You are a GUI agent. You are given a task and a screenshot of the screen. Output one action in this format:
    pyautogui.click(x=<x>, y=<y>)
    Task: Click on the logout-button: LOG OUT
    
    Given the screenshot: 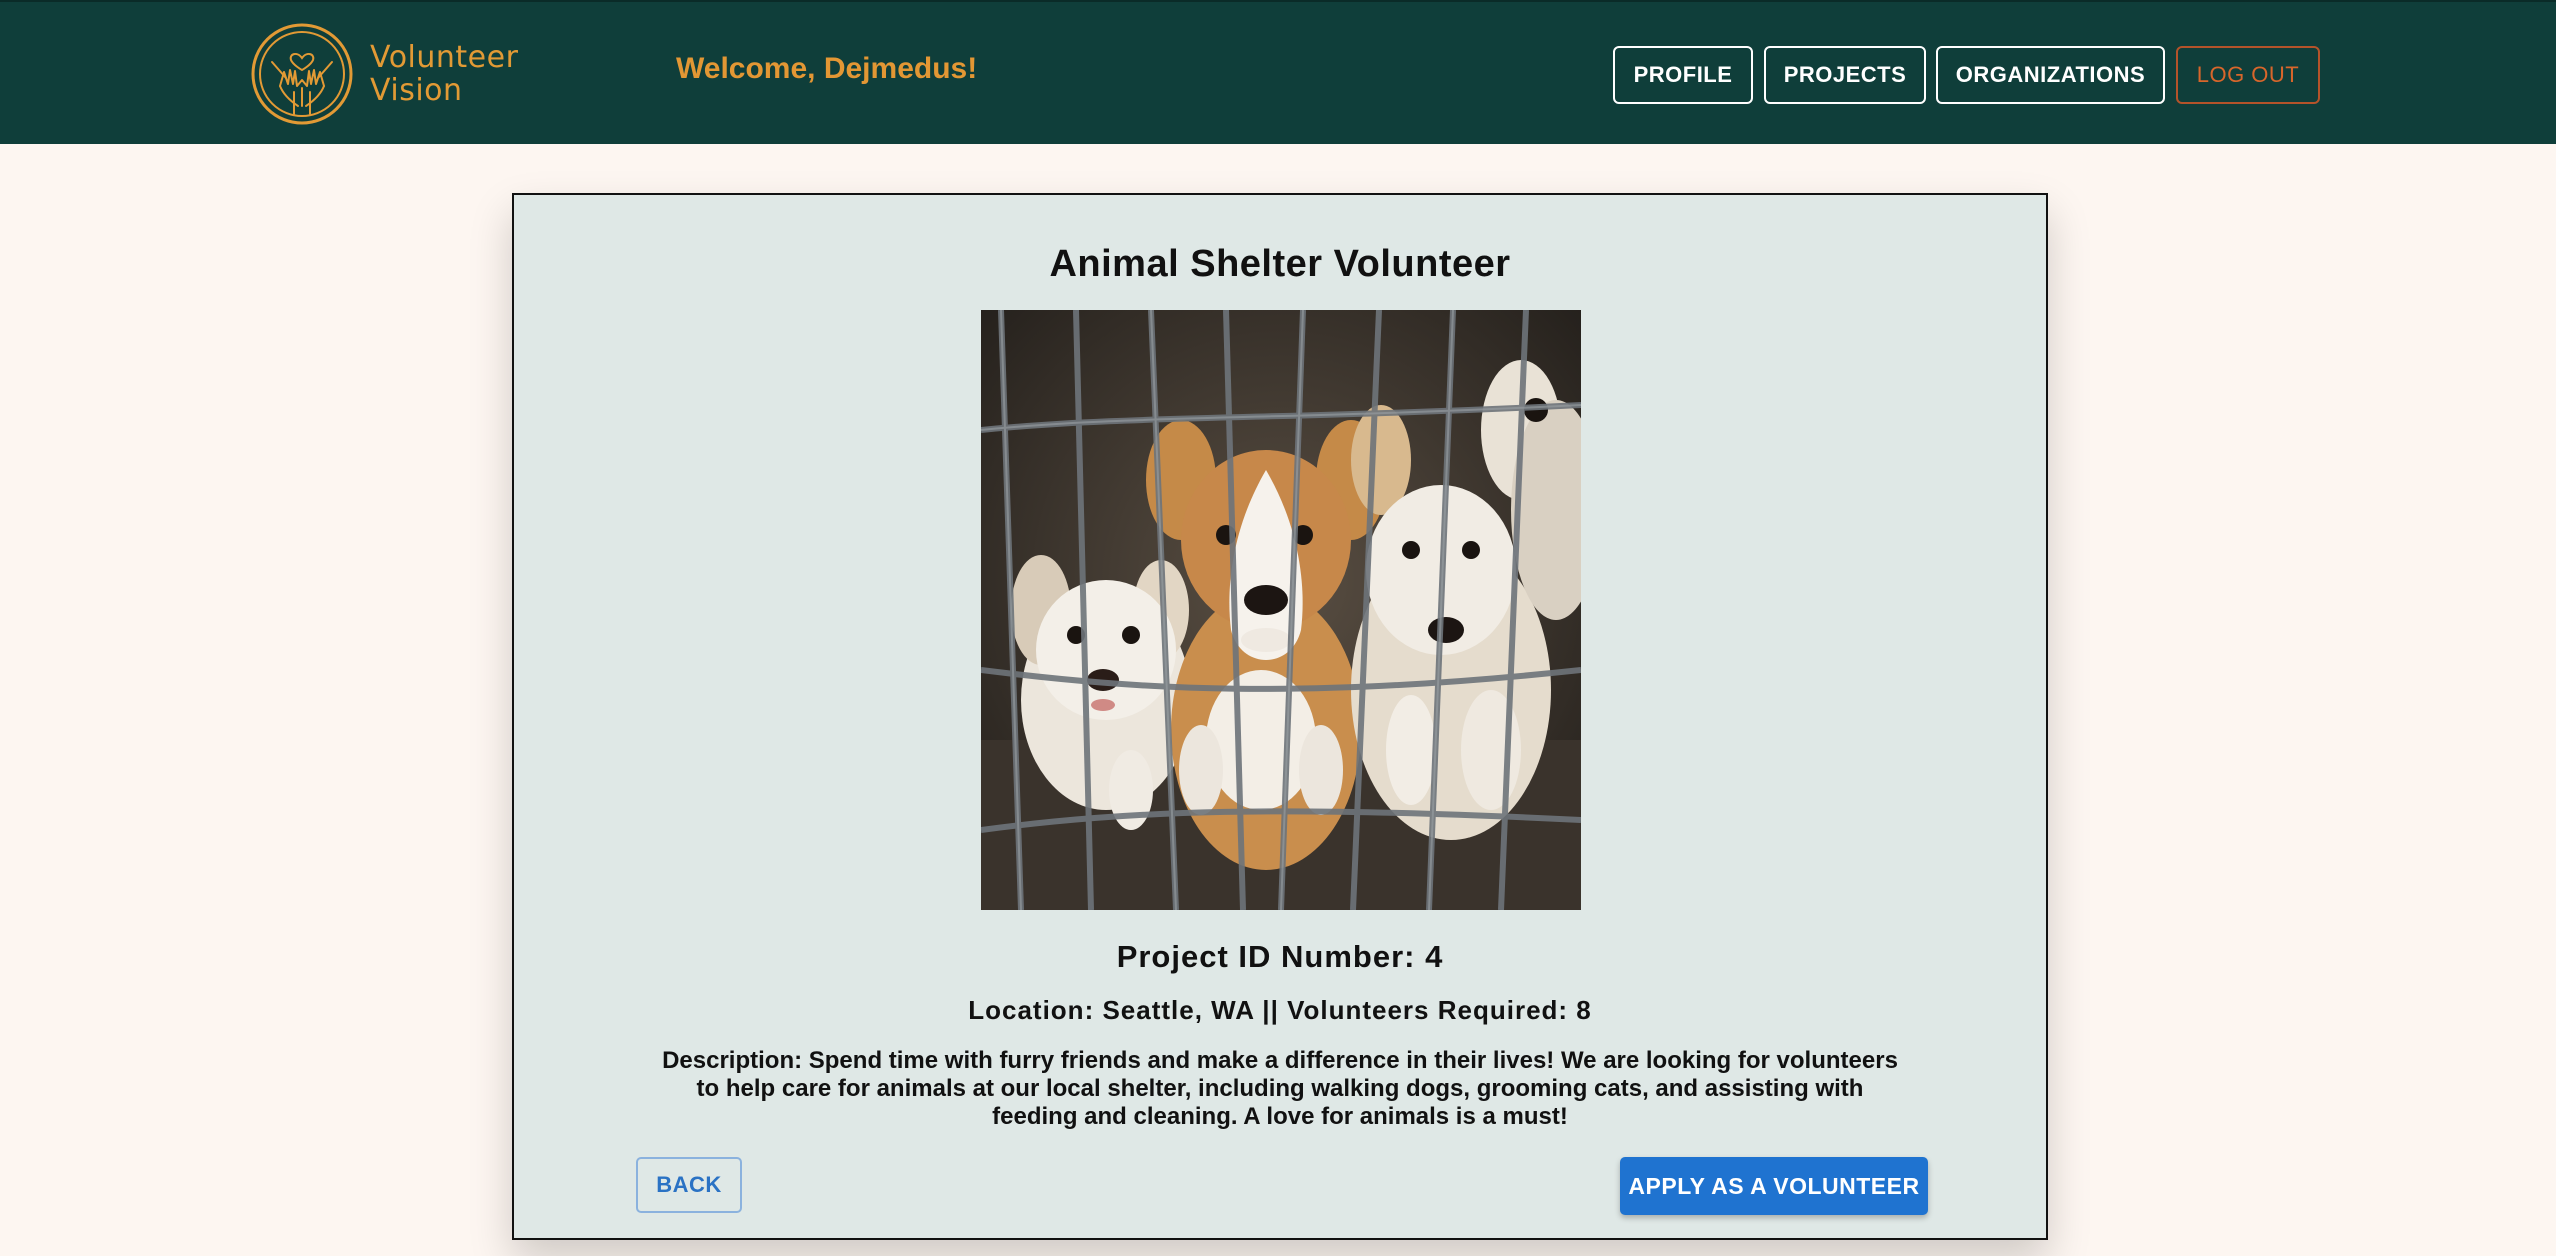 What is the action you would take?
    pyautogui.click(x=2248, y=75)
    